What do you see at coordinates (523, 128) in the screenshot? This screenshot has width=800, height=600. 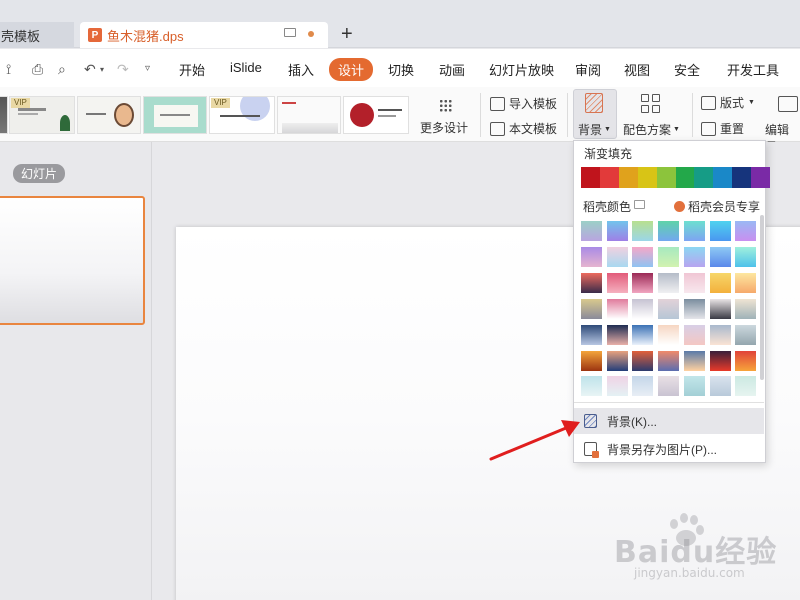 I see `text-template-button: 本文模板` at bounding box center [523, 128].